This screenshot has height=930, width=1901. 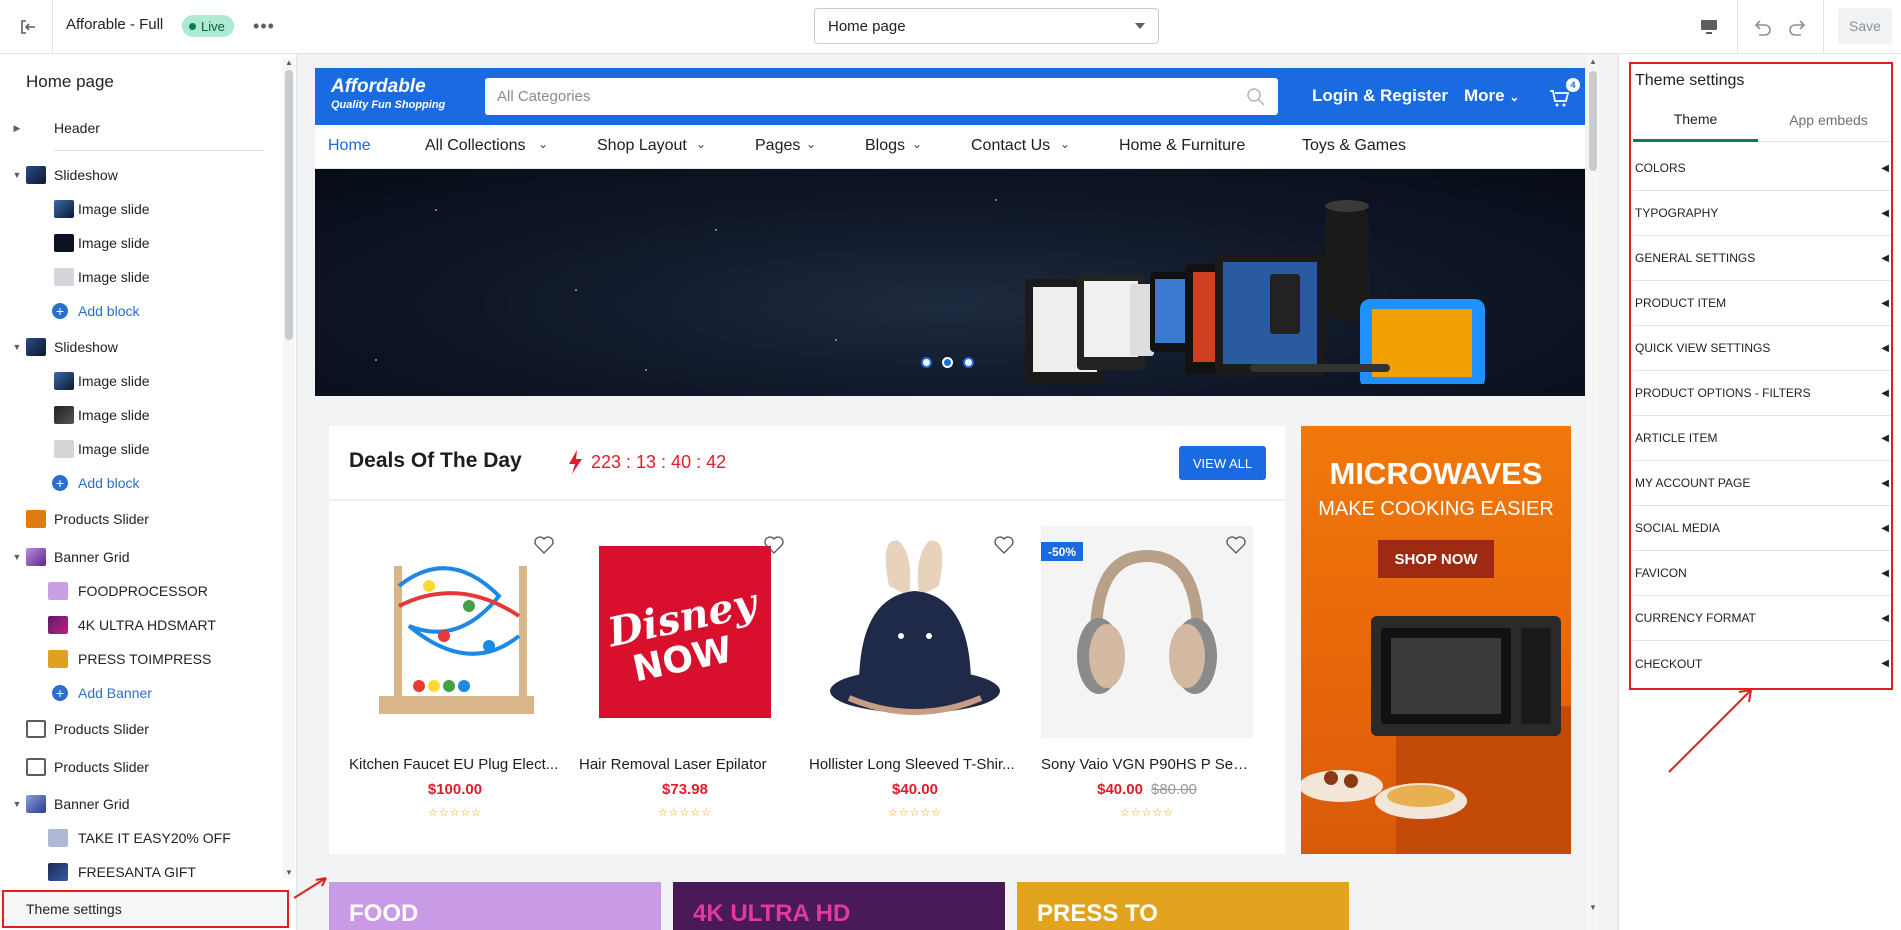 I want to click on section-favicon: FAVICON ◀, so click(x=1762, y=573).